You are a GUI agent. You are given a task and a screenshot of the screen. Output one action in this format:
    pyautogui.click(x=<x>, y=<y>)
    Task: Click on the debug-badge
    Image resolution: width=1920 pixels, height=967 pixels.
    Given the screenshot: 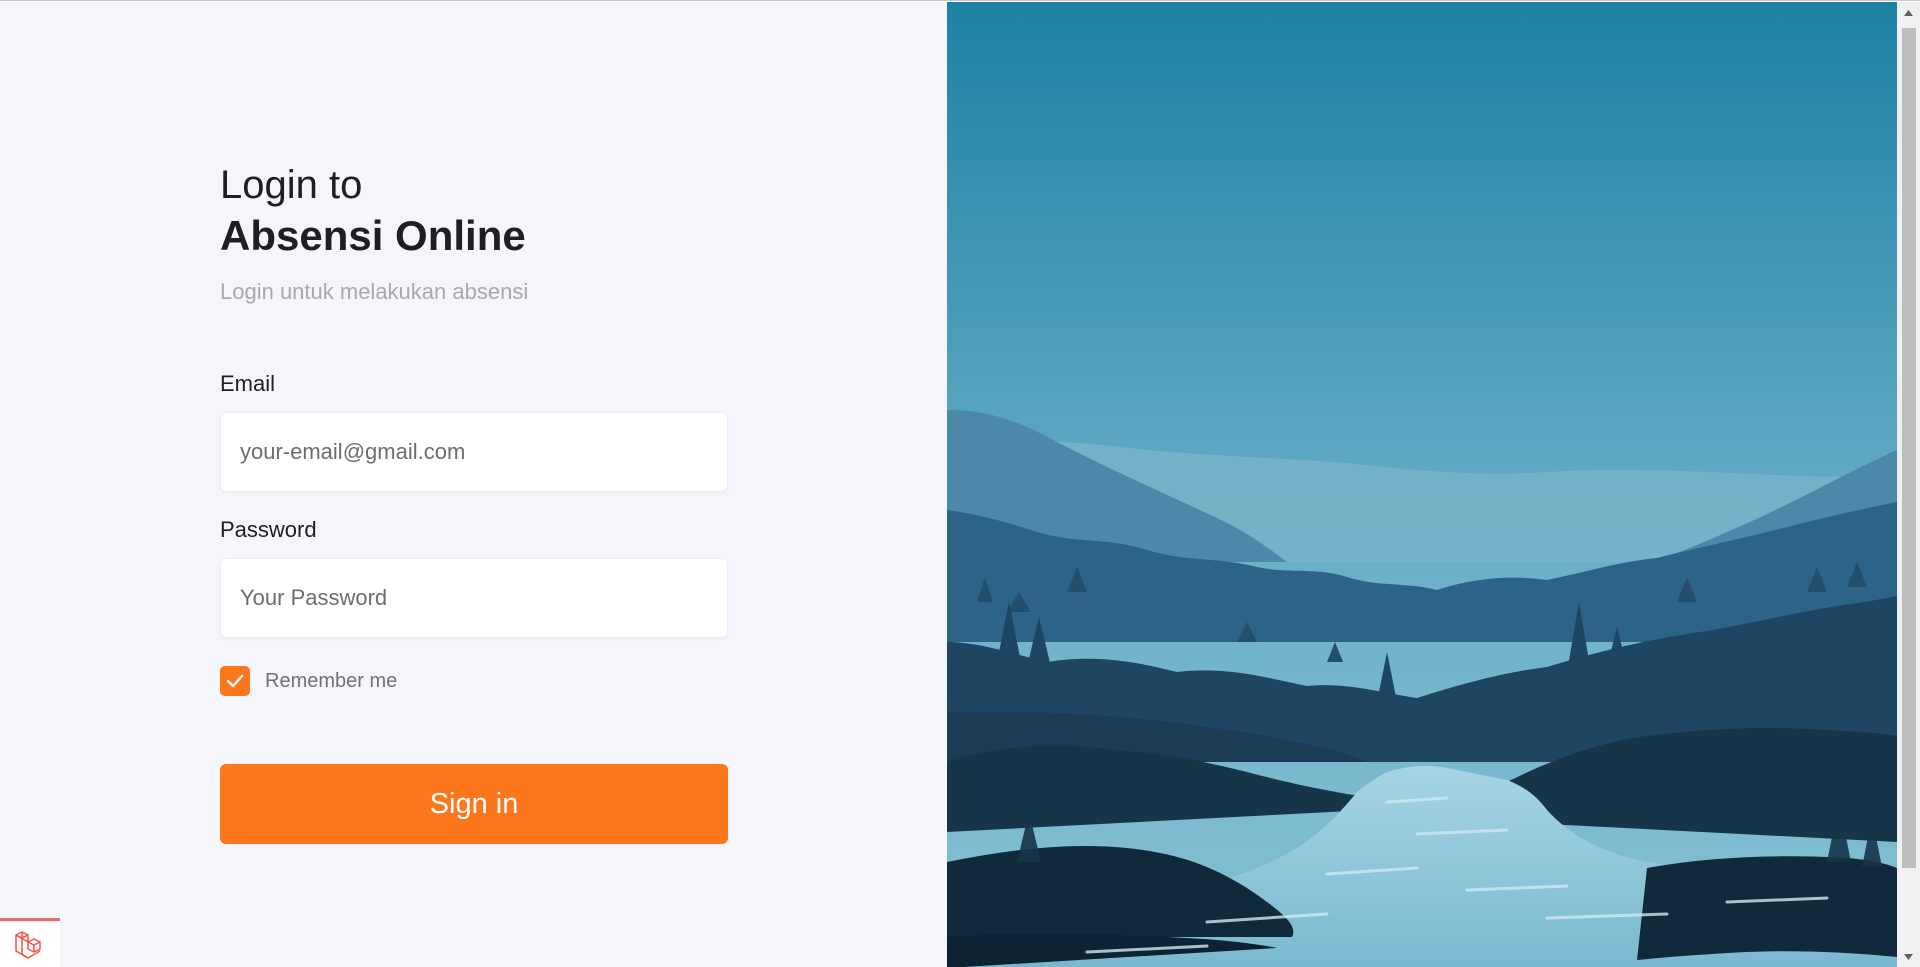 What is the action you would take?
    pyautogui.click(x=30, y=942)
    